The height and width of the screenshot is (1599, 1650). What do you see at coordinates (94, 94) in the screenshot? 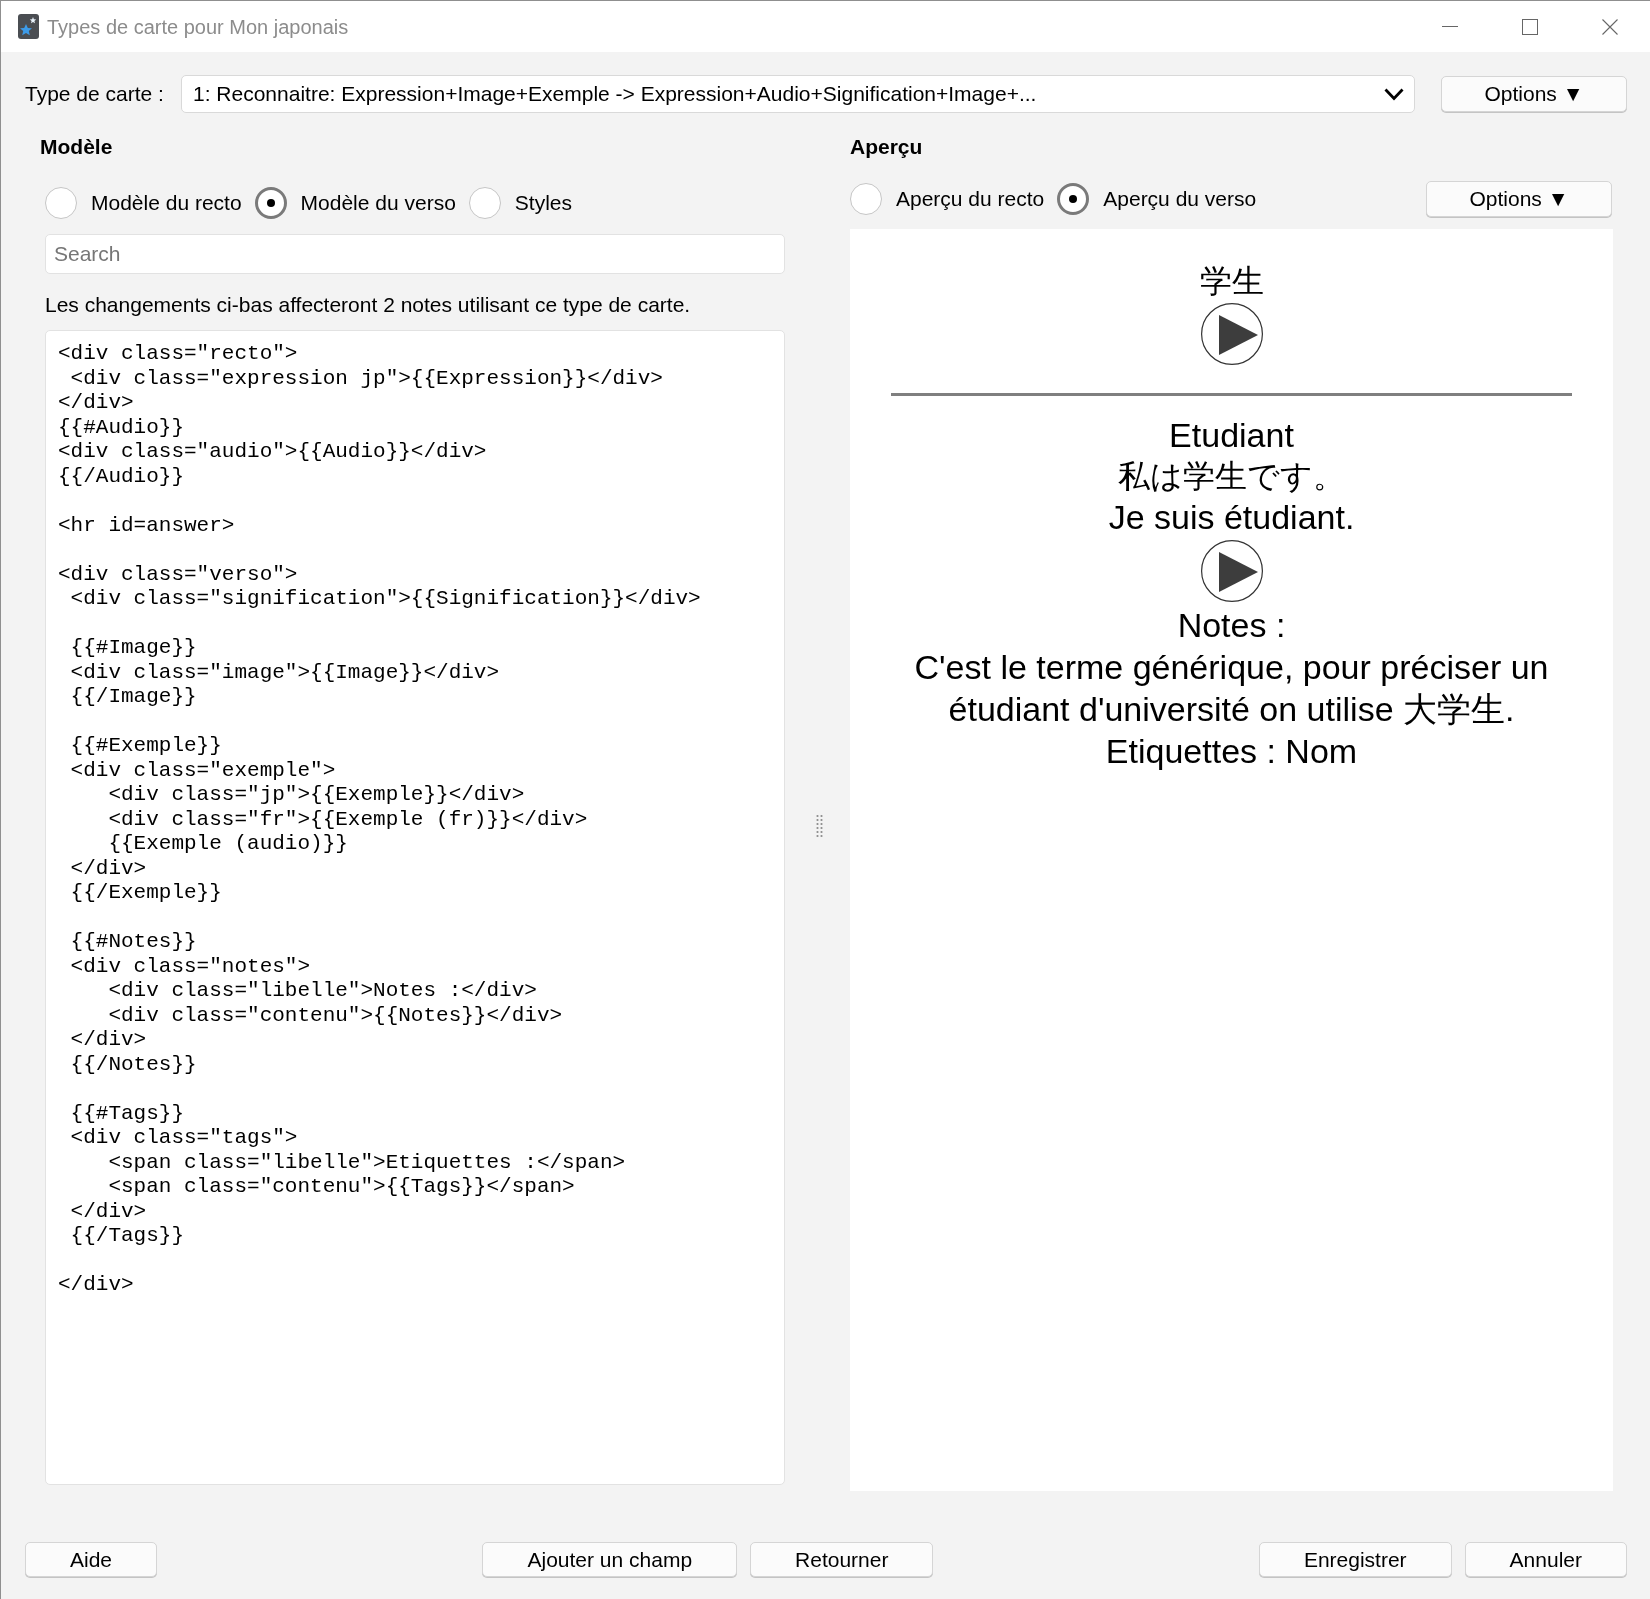
I see `card-type-label: Type de carte :` at bounding box center [94, 94].